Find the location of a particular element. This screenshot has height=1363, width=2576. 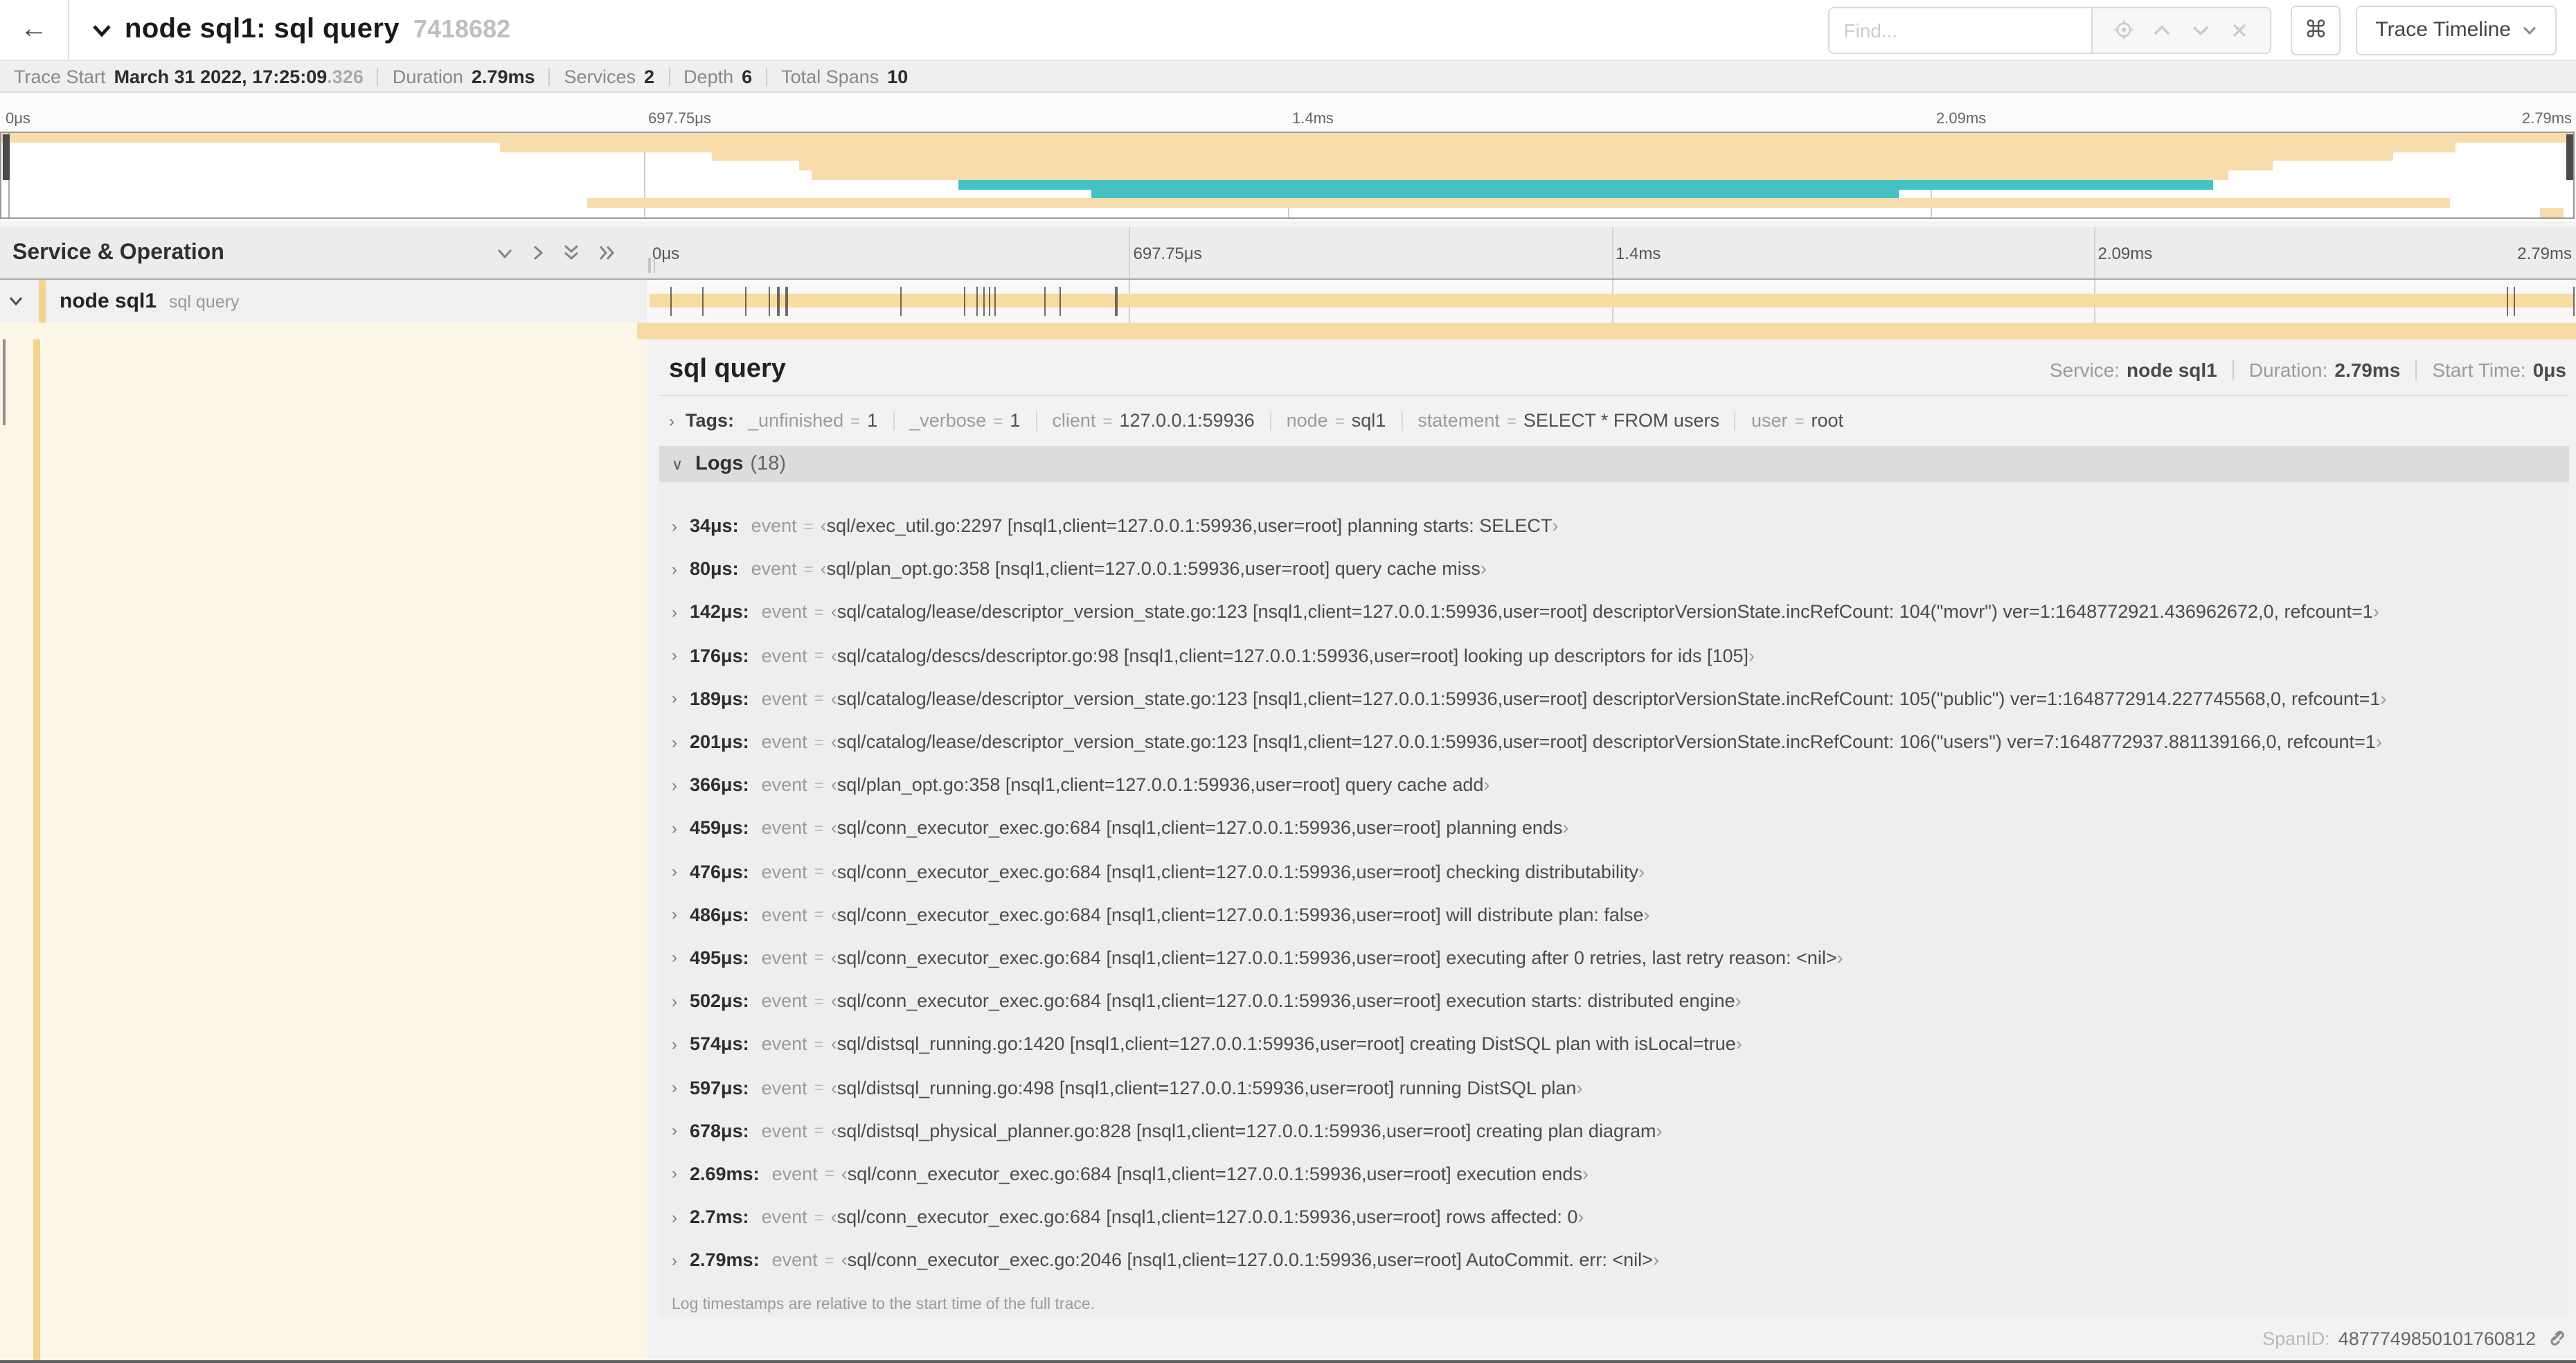

scrollbar-thumb is located at coordinates (4, 382).